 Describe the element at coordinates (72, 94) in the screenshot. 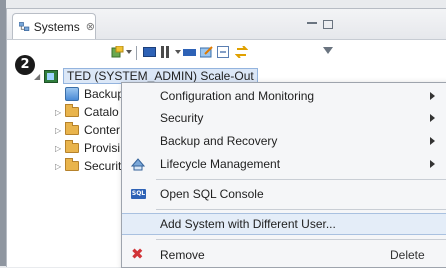

I see `backup-icon` at that location.